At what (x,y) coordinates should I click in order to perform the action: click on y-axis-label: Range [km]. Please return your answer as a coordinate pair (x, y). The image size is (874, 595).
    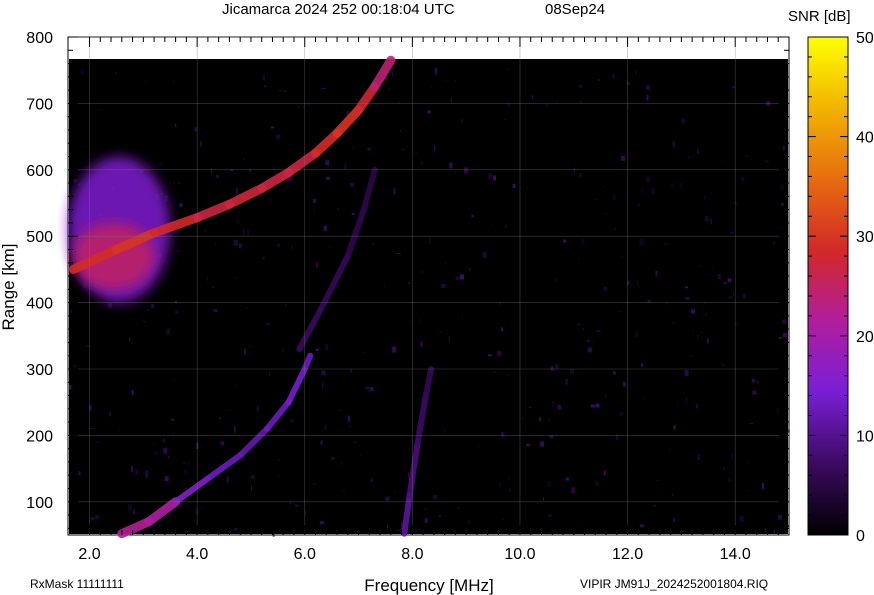
    Looking at the image, I should click on (9, 287).